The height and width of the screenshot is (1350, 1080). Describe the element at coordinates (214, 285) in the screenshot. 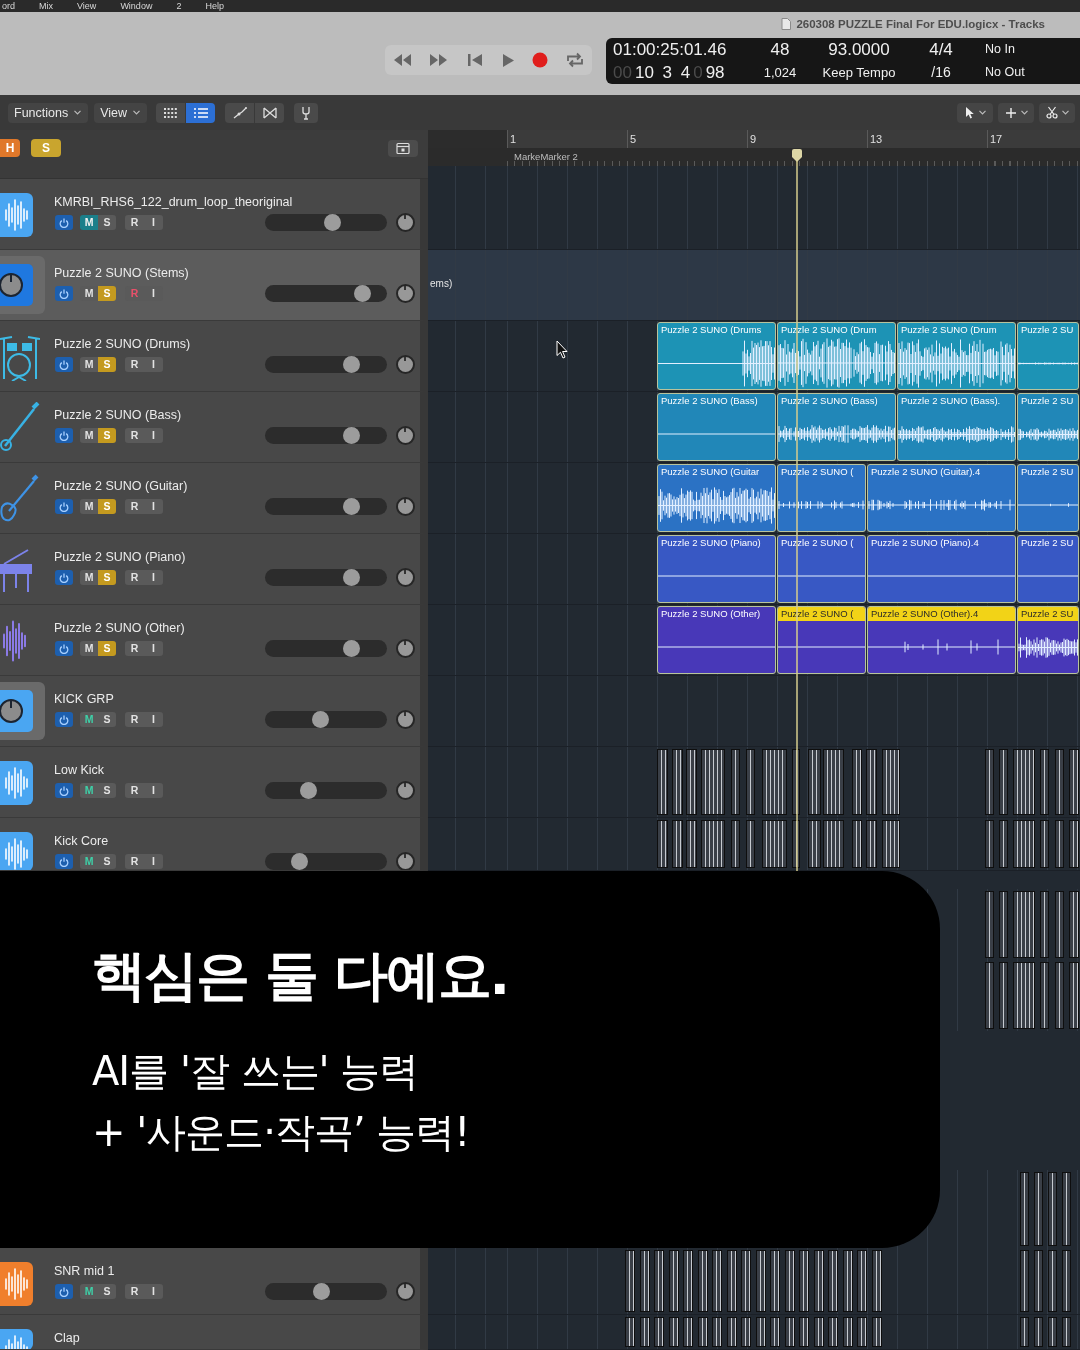

I see `track-header: Puzzle 2 SUNO (Stems) M S R I` at that location.